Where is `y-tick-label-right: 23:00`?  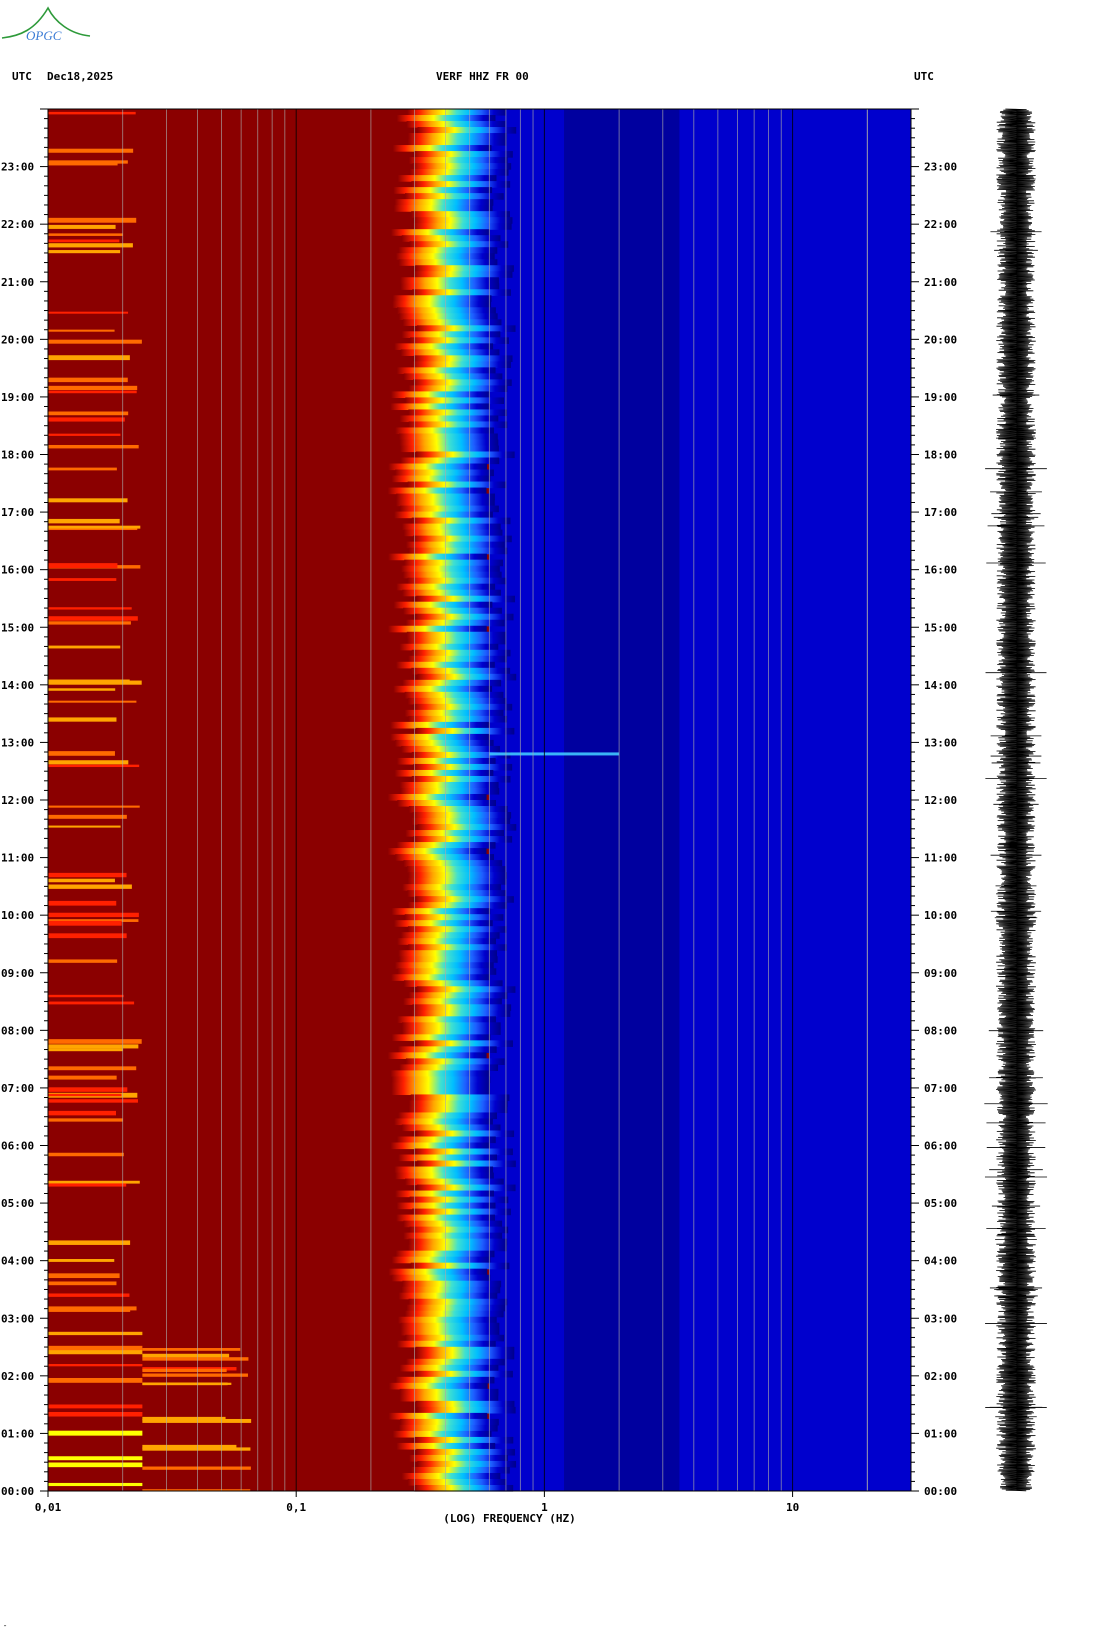
y-tick-label-right: 23:00 is located at coordinates (940, 167).